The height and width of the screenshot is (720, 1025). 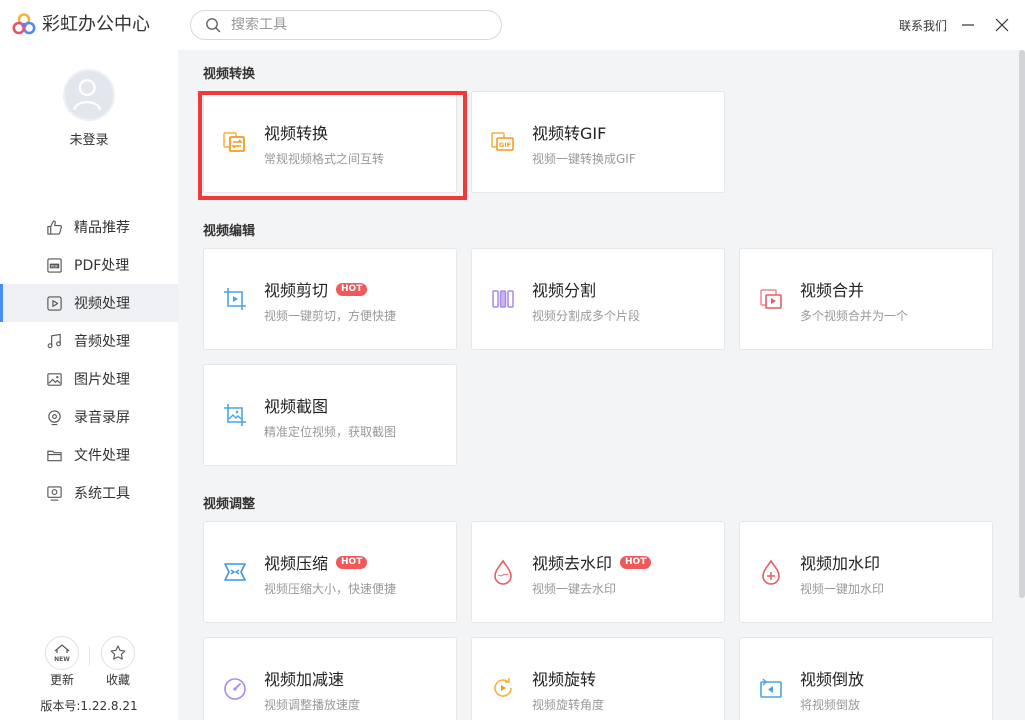 I want to click on card-title: 视频截图, so click(x=296, y=406).